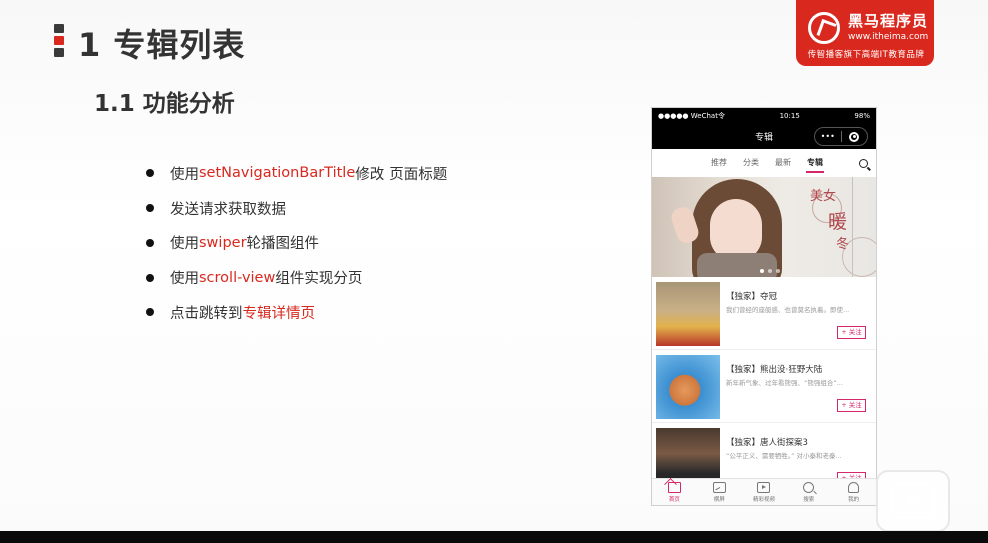 This screenshot has width=988, height=543. What do you see at coordinates (418, 174) in the screenshot?
I see `feature-text: 页面标题` at bounding box center [418, 174].